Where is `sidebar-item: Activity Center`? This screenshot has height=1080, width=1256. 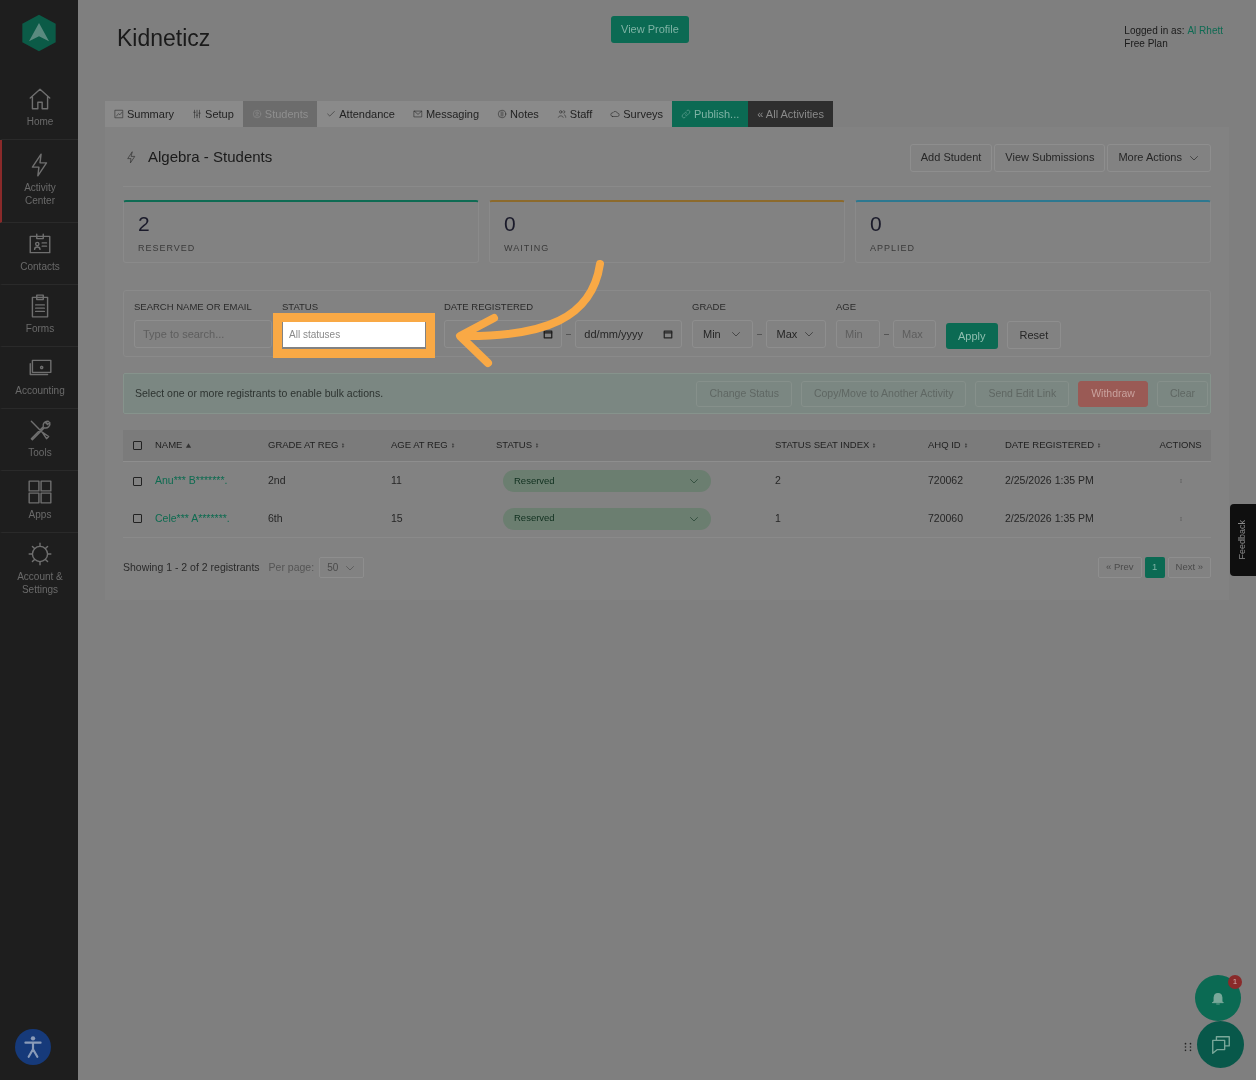 sidebar-item: Activity Center is located at coordinates (39, 181).